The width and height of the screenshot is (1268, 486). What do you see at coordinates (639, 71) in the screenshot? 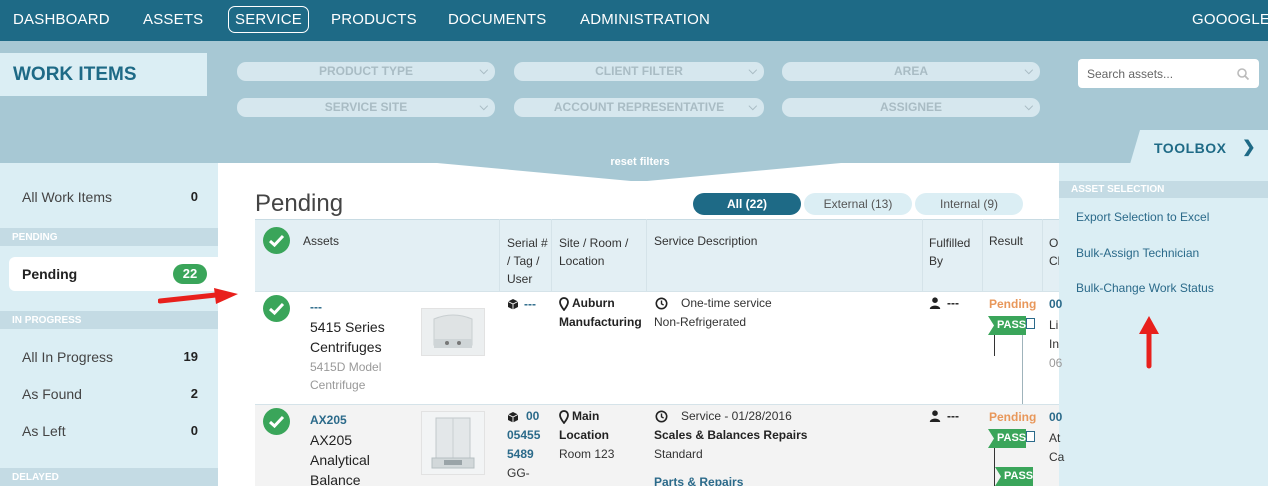
I see `client-filter: CLIENT FILTER ⌵` at bounding box center [639, 71].